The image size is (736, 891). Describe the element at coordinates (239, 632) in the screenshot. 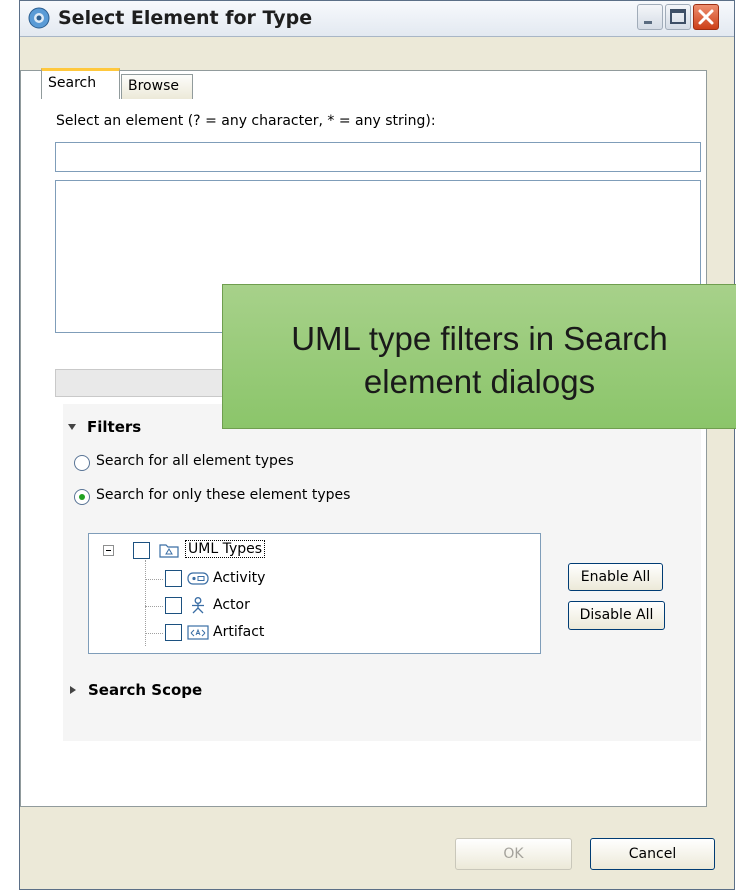

I see `artifact-label: Artifact` at that location.